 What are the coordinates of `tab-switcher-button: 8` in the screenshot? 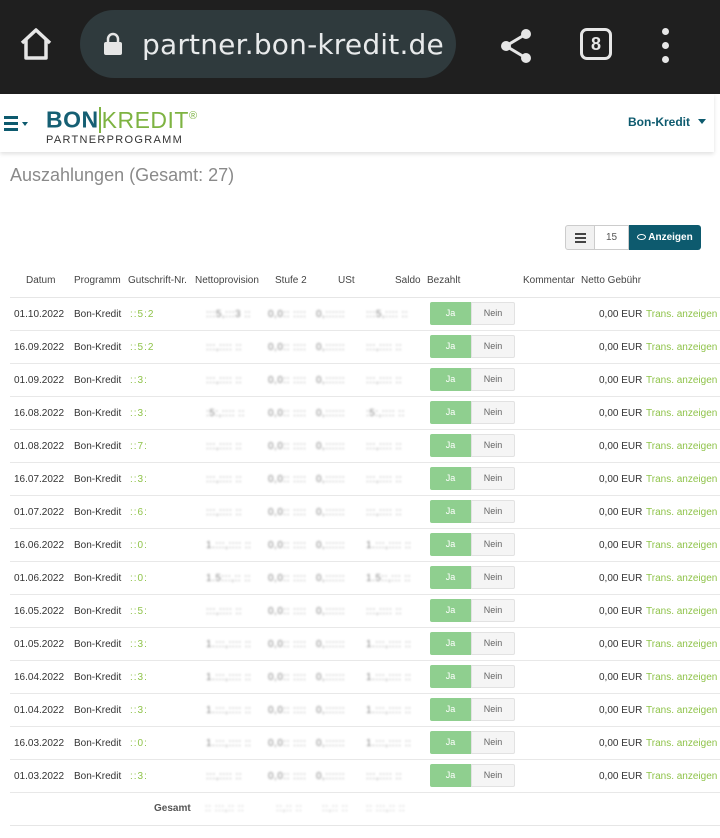 It's located at (596, 44).